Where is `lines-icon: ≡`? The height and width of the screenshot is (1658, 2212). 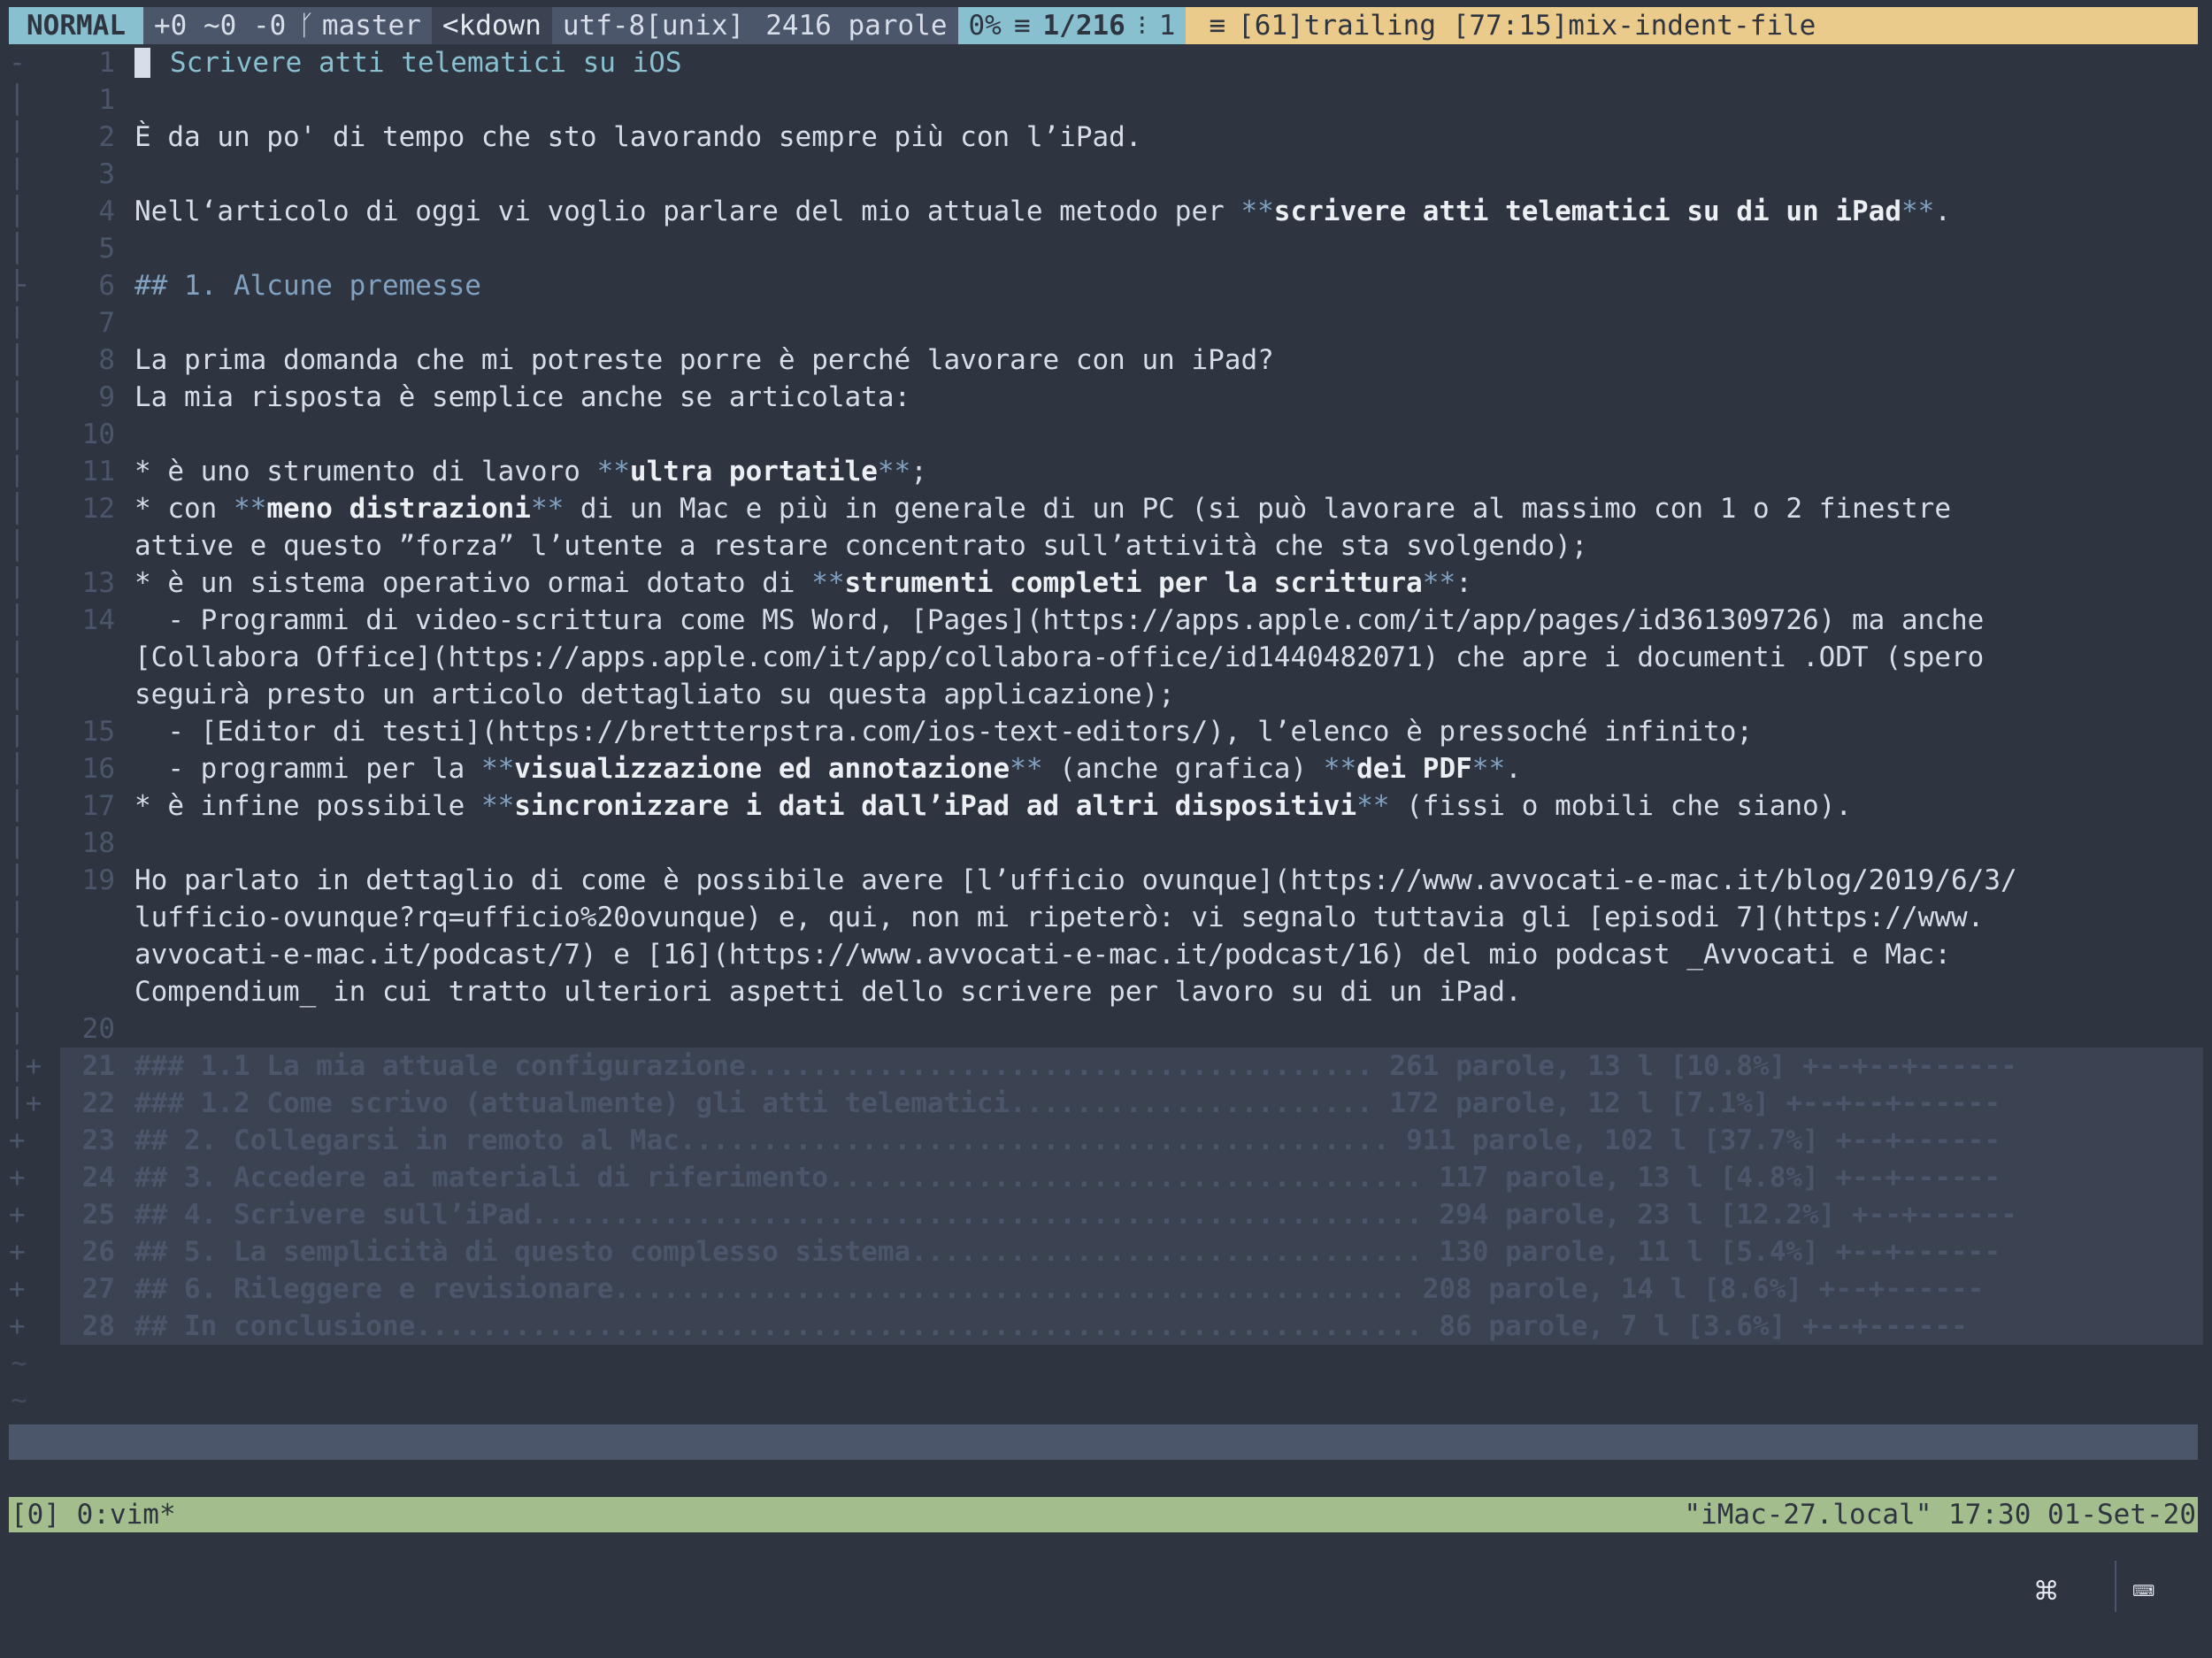
lines-icon: ≡ is located at coordinates (1022, 26).